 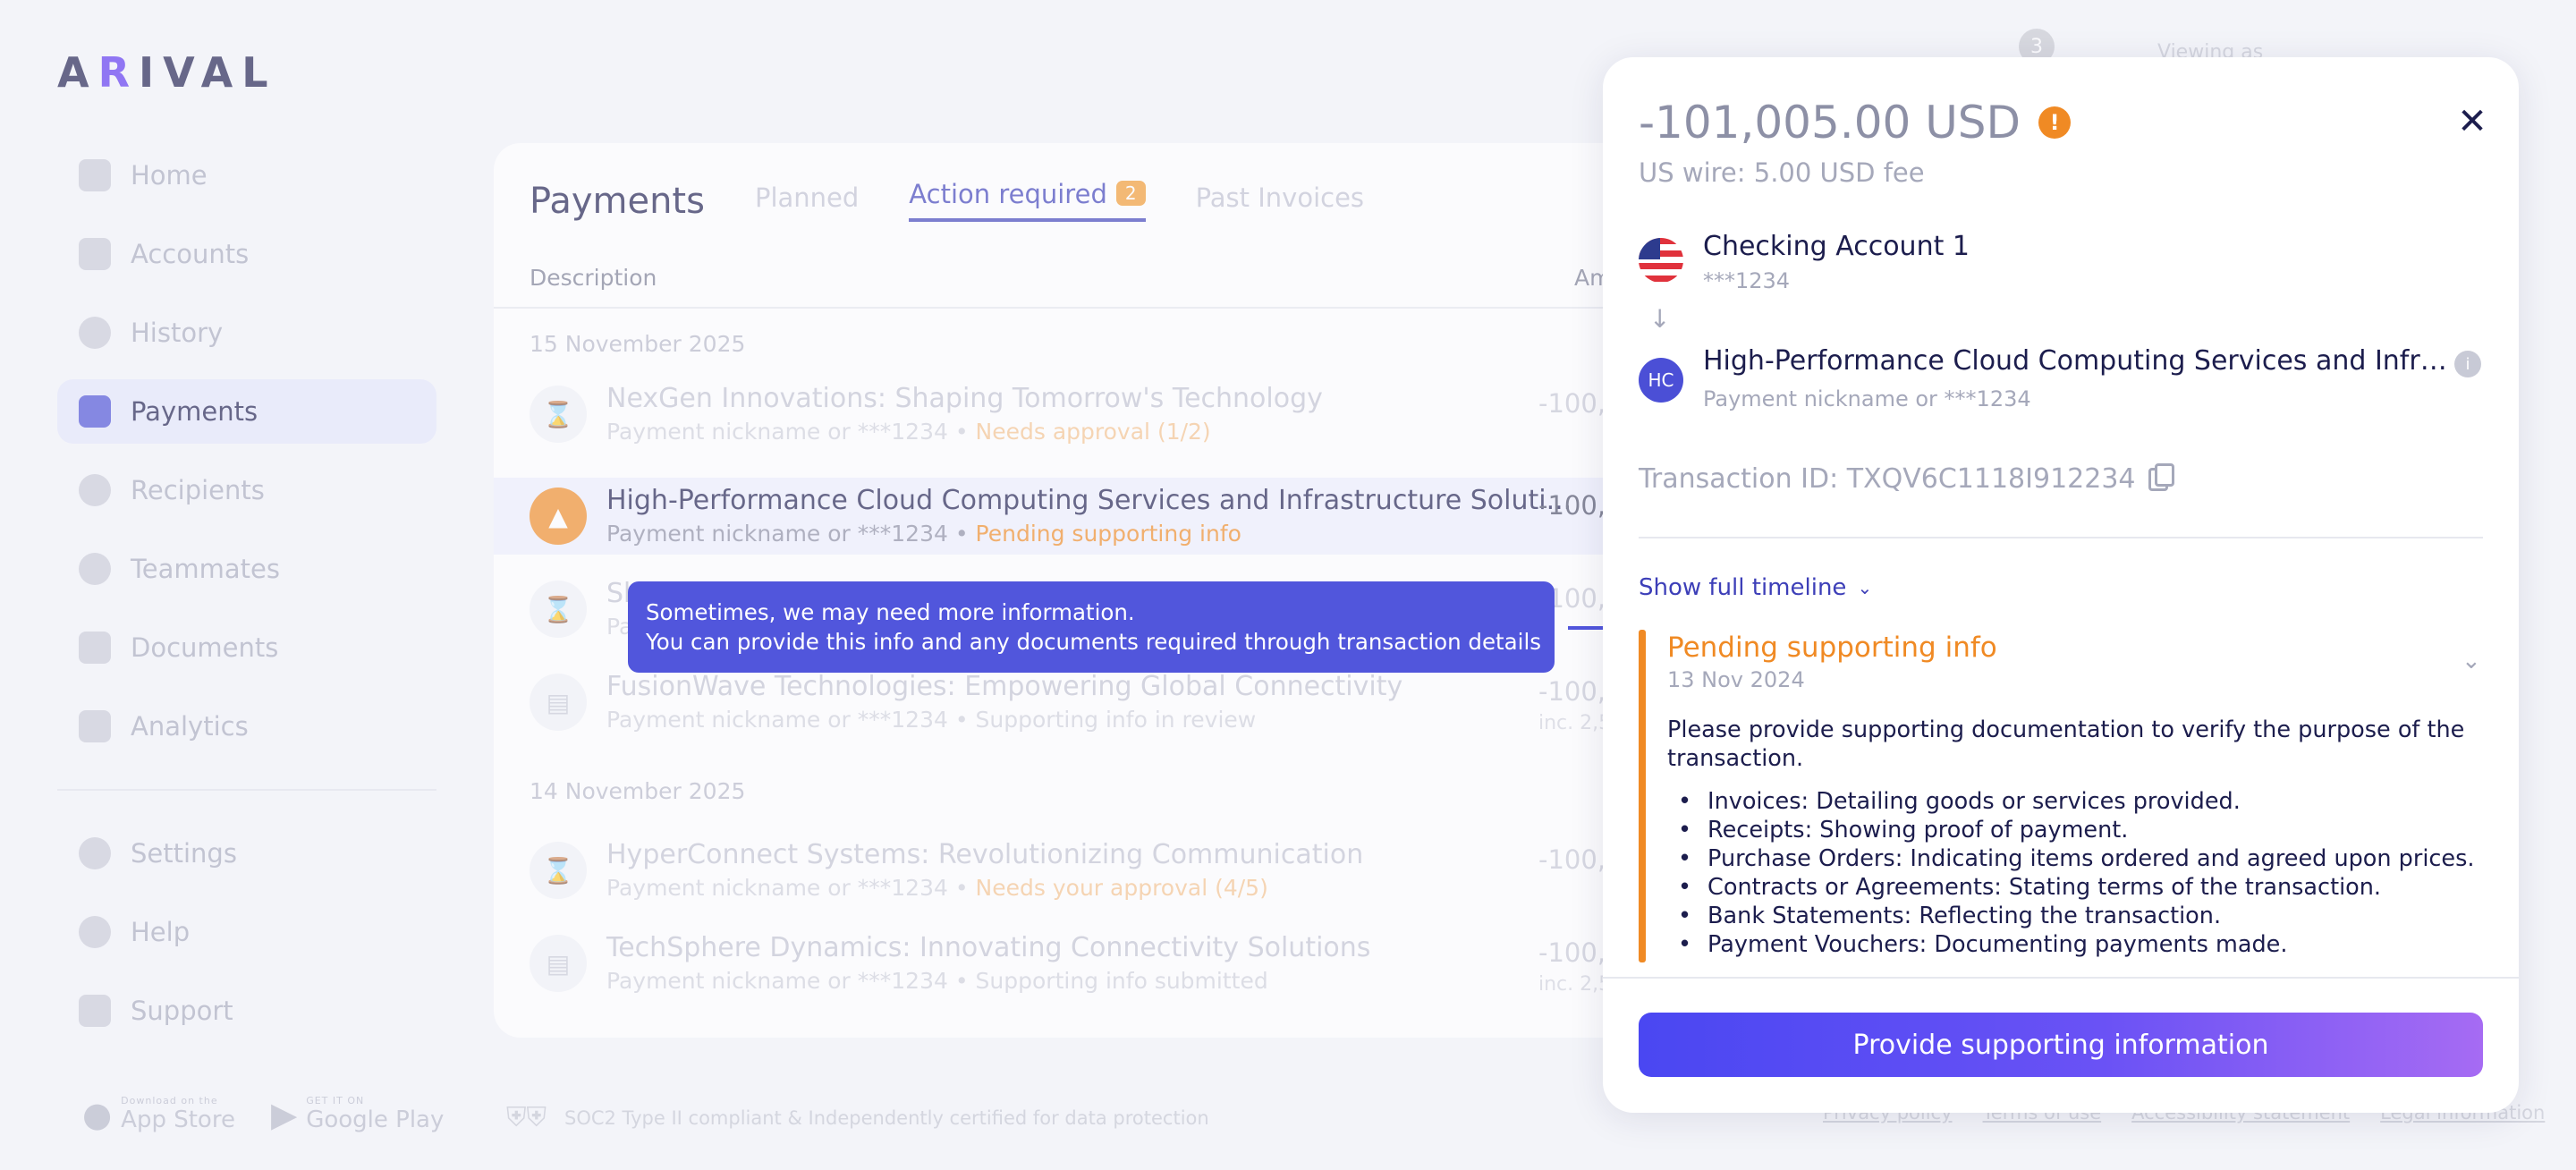 I want to click on tab-label: Action required, so click(x=1008, y=194).